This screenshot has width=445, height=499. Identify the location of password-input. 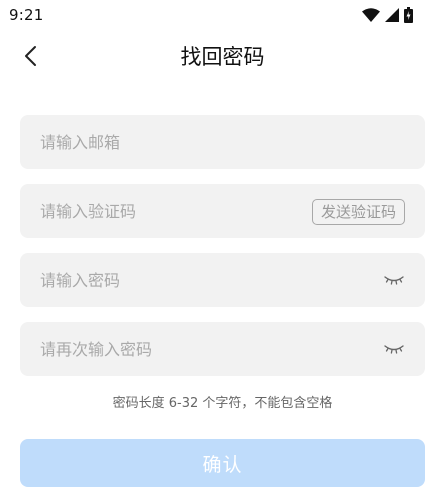
(222, 280).